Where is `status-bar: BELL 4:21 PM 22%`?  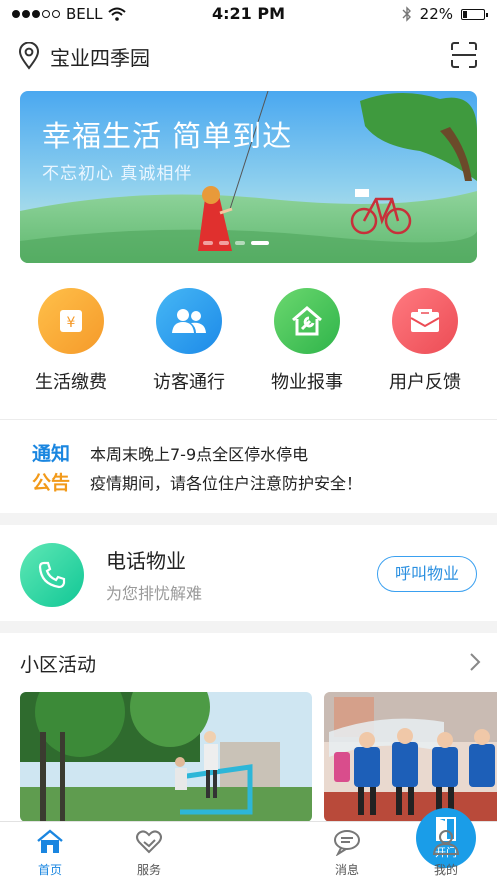 status-bar: BELL 4:21 PM 22% is located at coordinates (248, 14).